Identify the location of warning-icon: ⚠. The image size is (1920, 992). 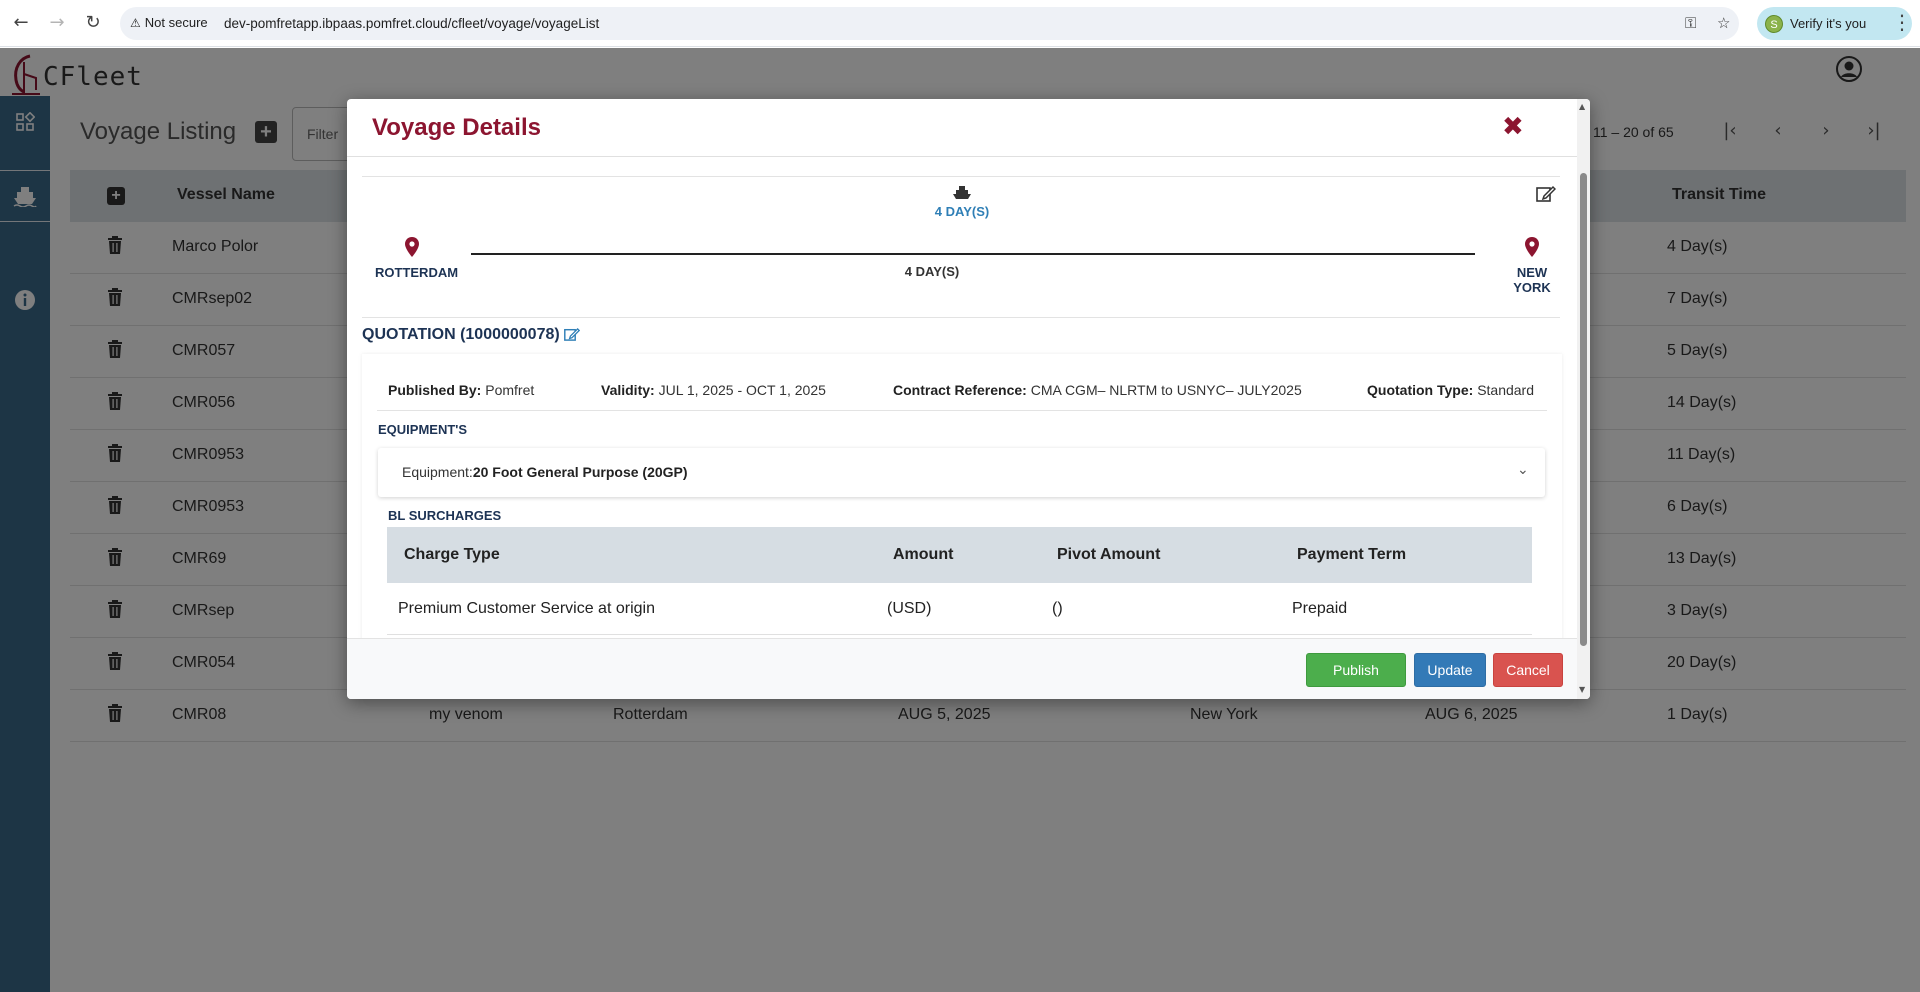
(135, 23).